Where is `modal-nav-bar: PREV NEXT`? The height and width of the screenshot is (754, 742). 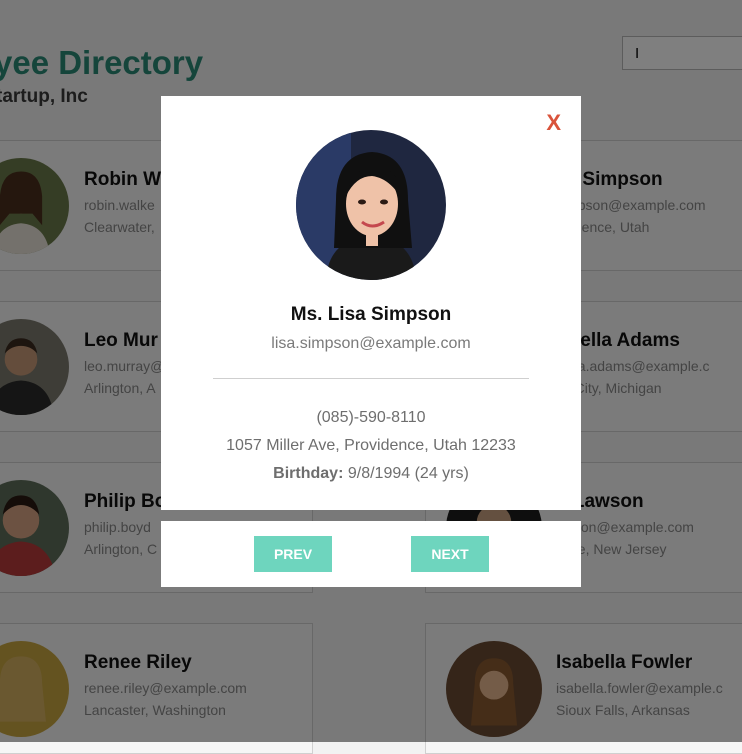 modal-nav-bar: PREV NEXT is located at coordinates (371, 554).